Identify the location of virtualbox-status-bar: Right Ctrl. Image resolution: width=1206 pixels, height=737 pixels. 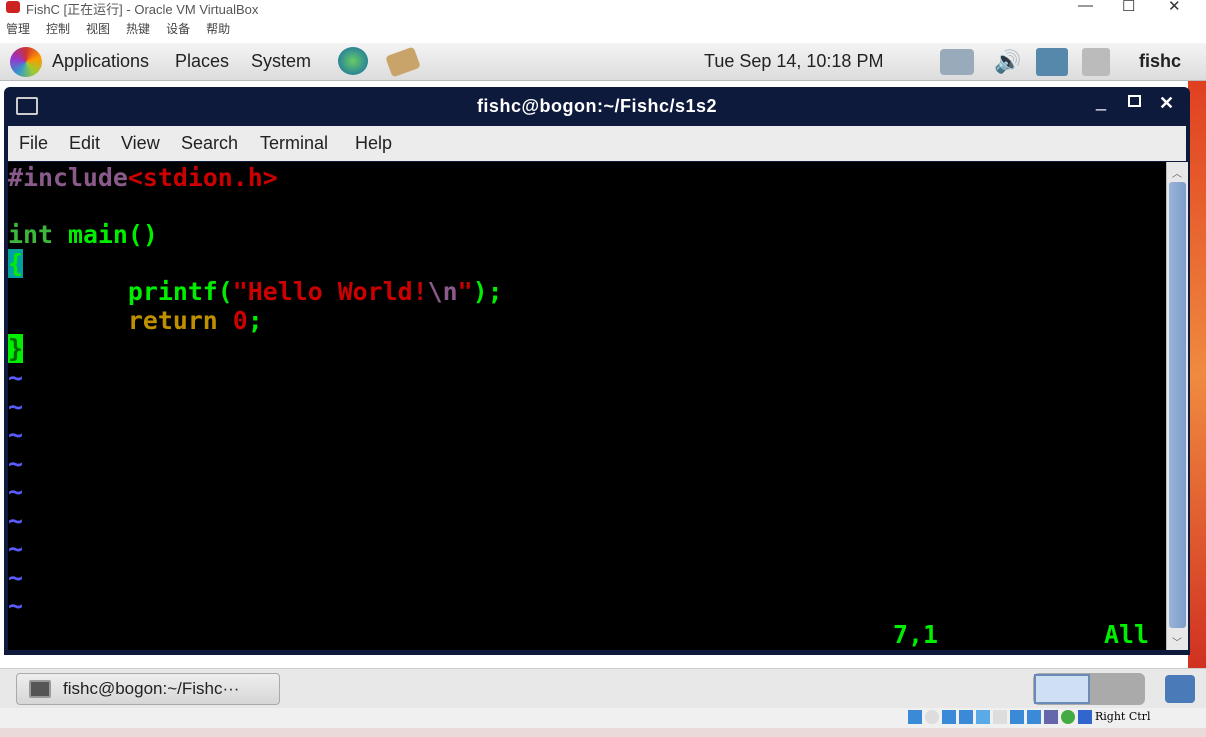
(603, 718).